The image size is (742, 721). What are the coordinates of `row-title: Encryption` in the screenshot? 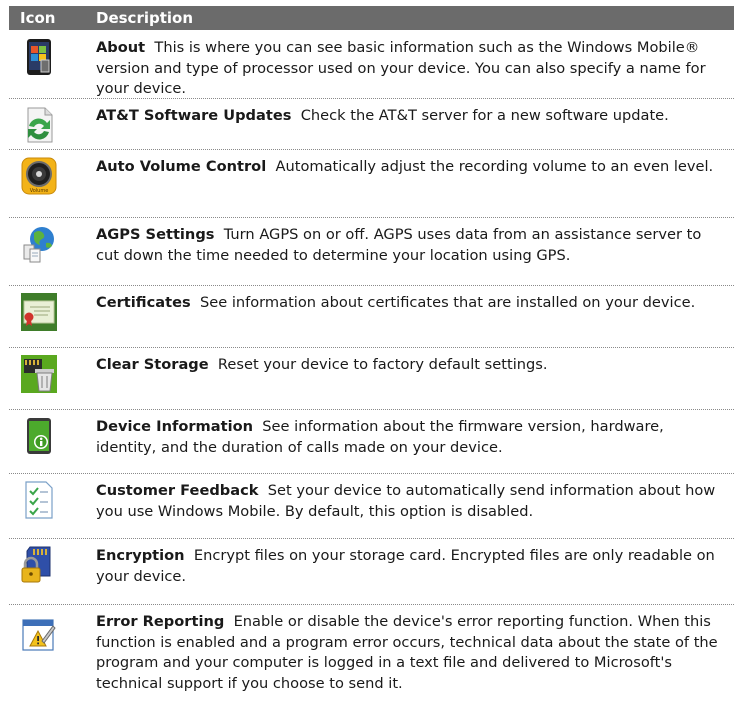 It's located at (140, 555).